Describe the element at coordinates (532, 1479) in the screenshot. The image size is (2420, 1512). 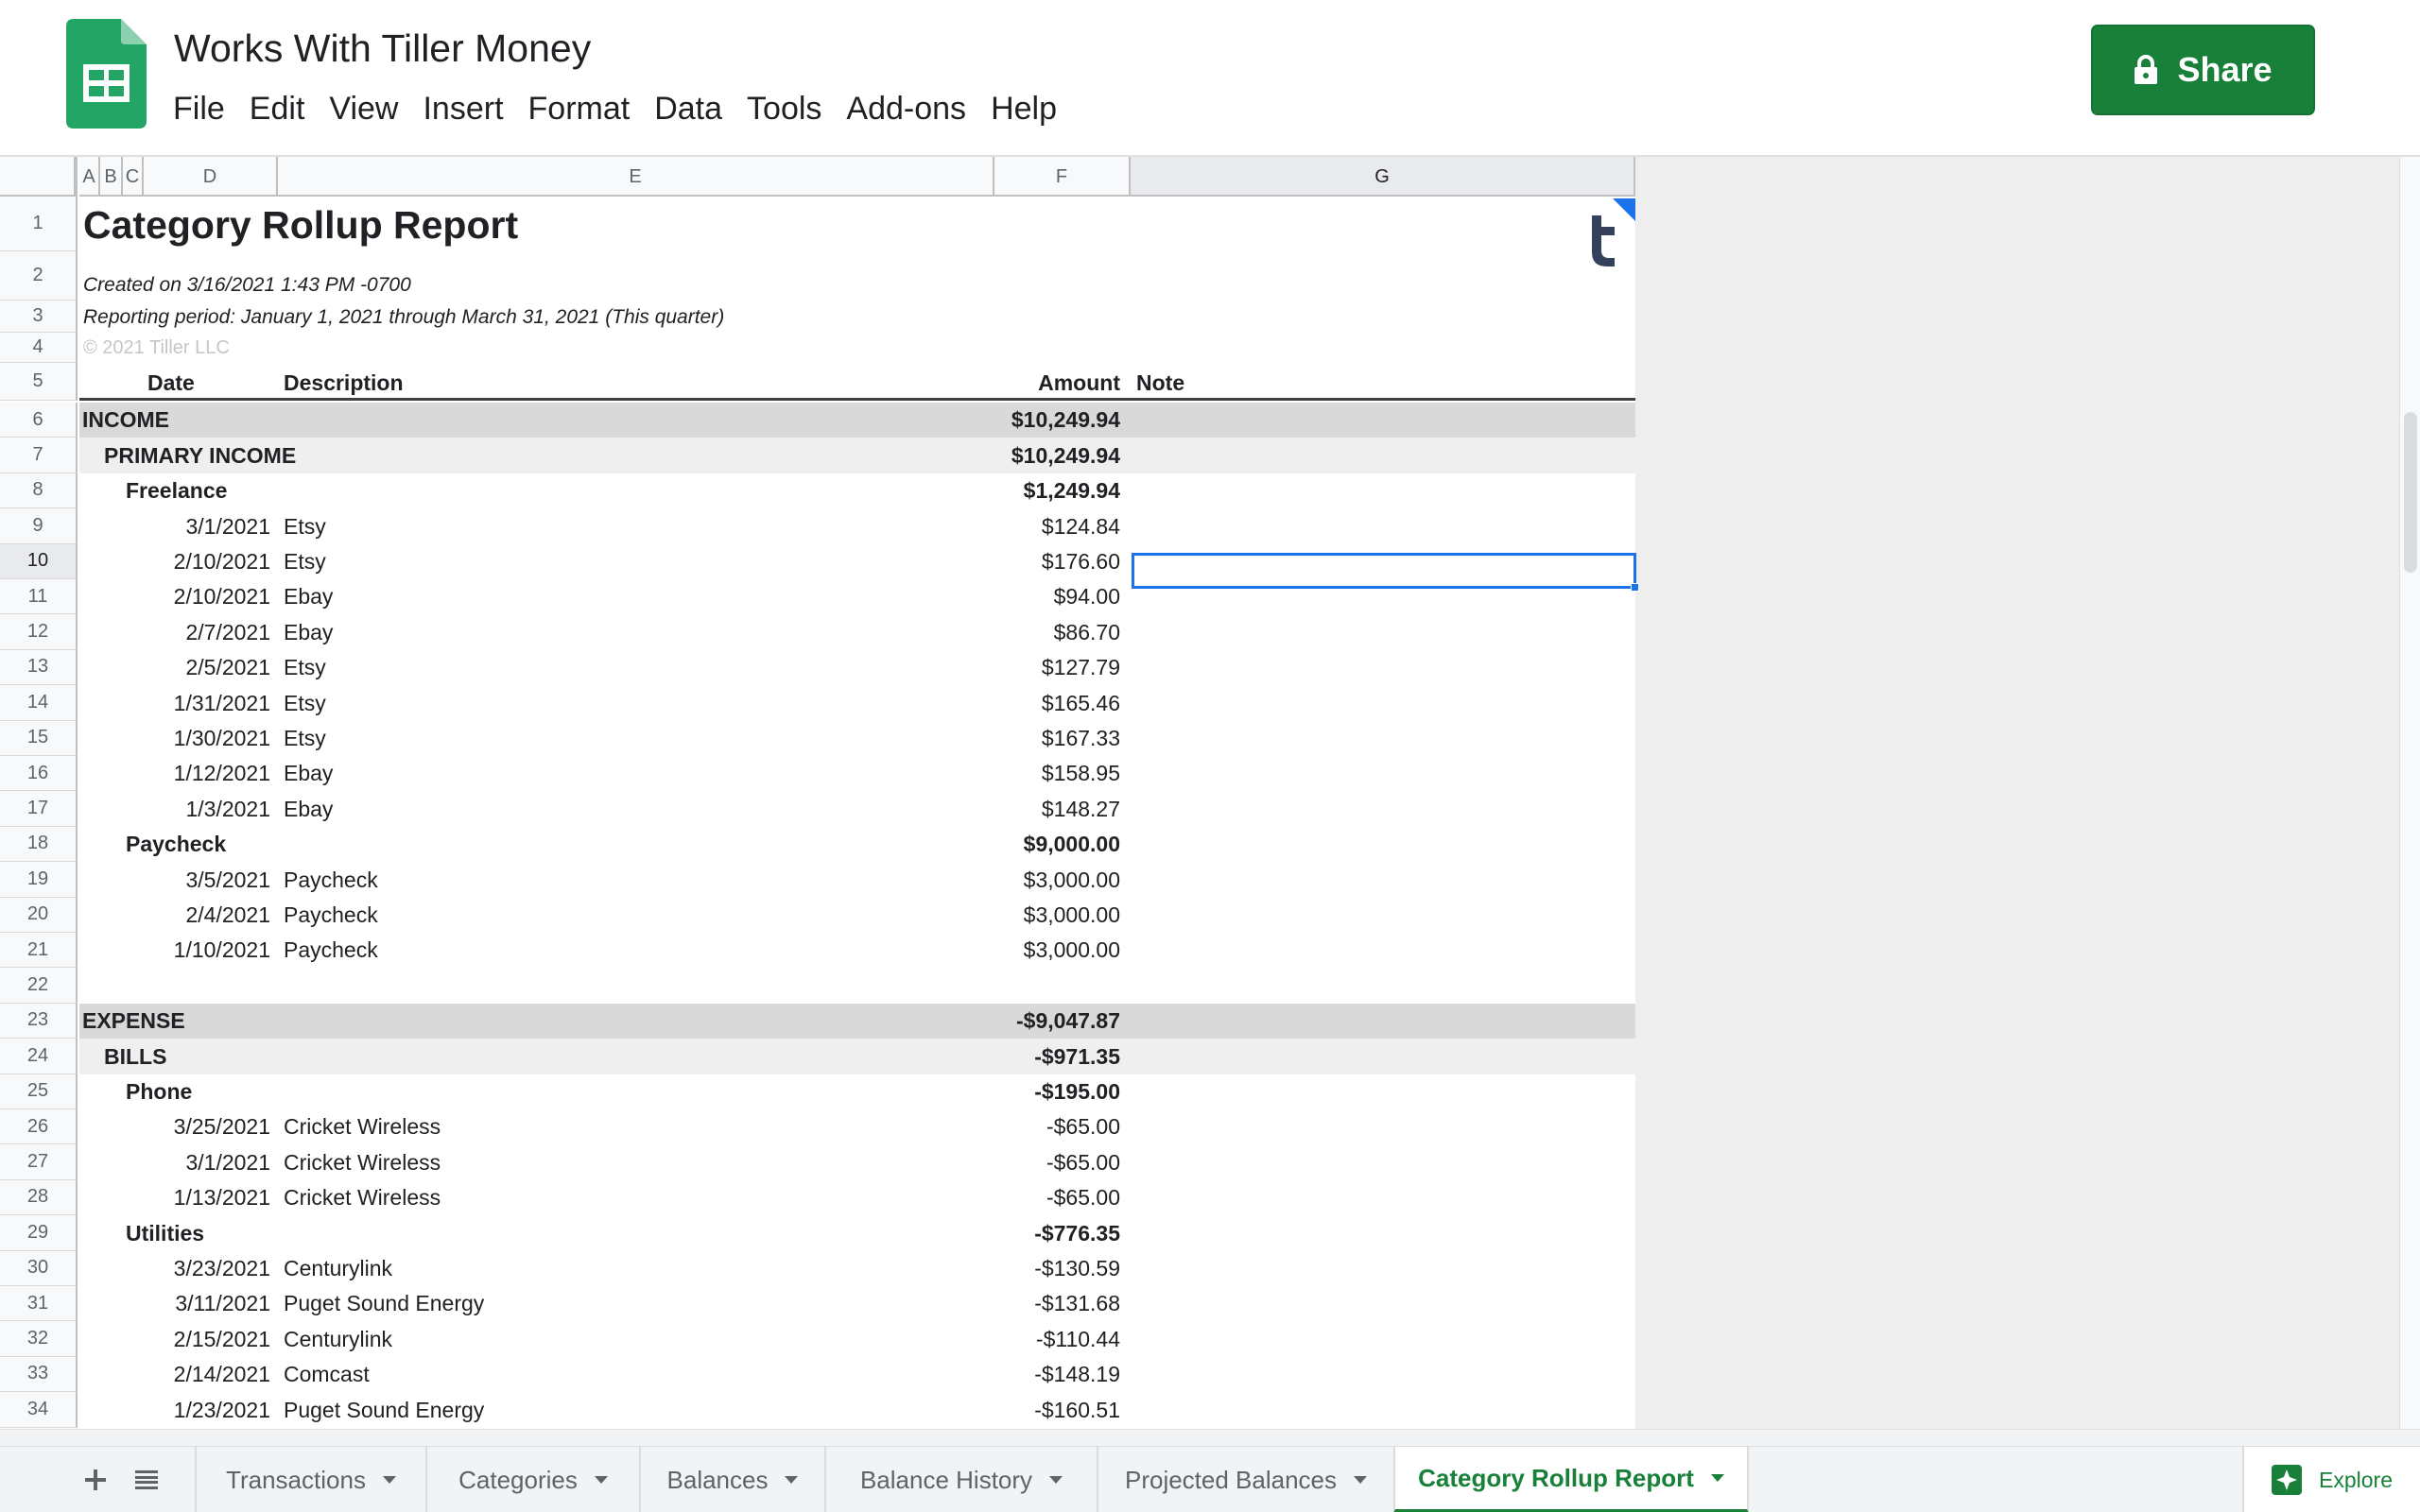
I see `tab-categories: Categories` at that location.